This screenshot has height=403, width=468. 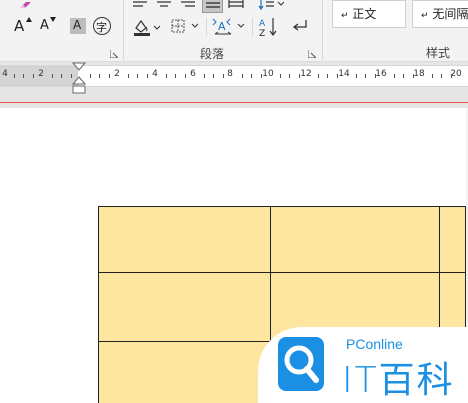 I want to click on font-dialog-launcher-icon, so click(x=114, y=54).